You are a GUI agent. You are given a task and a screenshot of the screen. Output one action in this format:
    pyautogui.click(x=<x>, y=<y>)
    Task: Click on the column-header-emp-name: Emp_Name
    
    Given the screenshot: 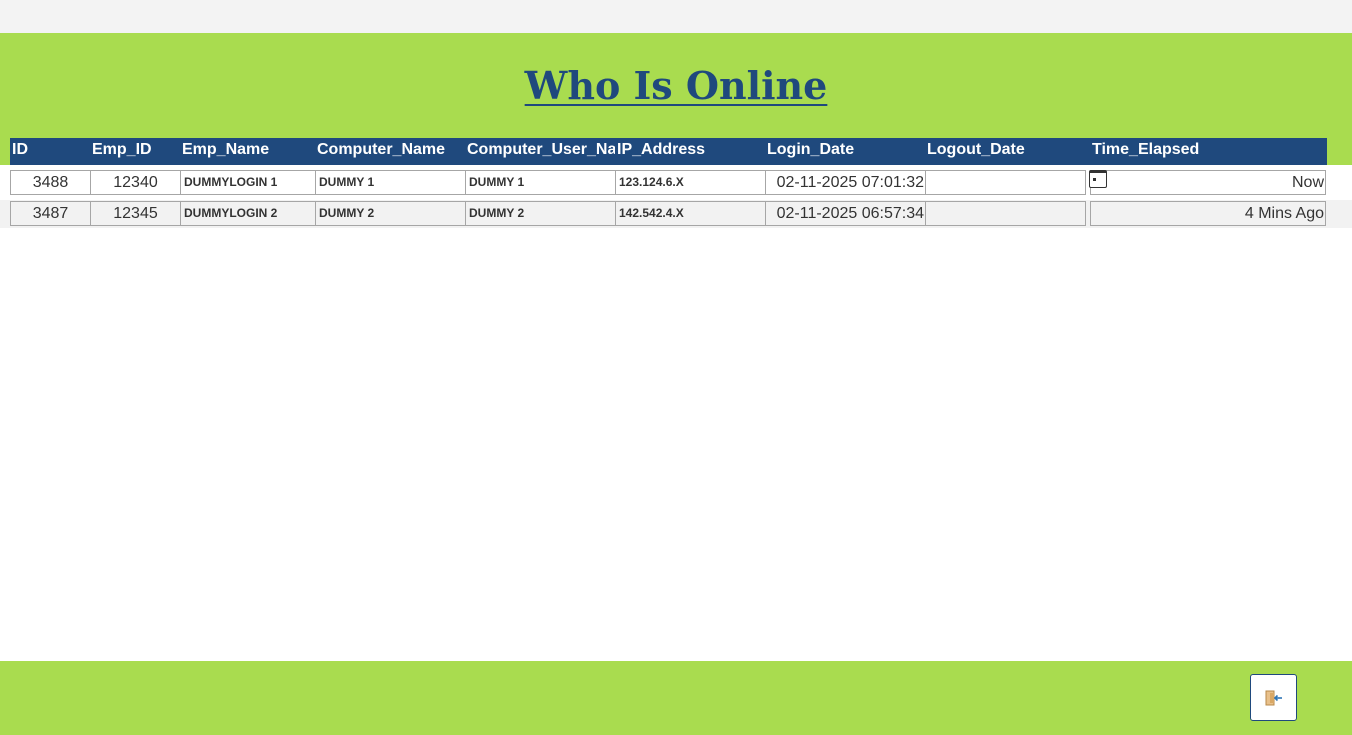 What is the action you would take?
    pyautogui.click(x=226, y=149)
    